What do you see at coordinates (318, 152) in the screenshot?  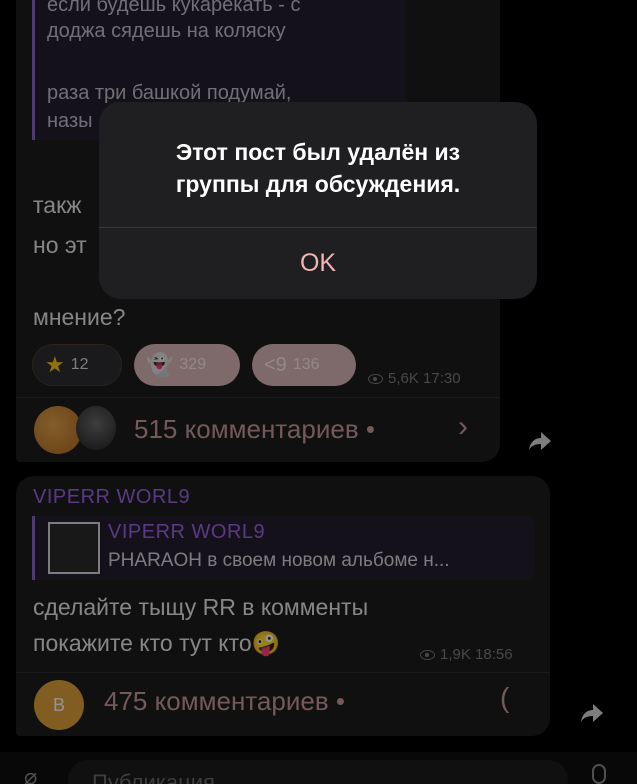 I see `alert-message-line: Этот пост был удалён из` at bounding box center [318, 152].